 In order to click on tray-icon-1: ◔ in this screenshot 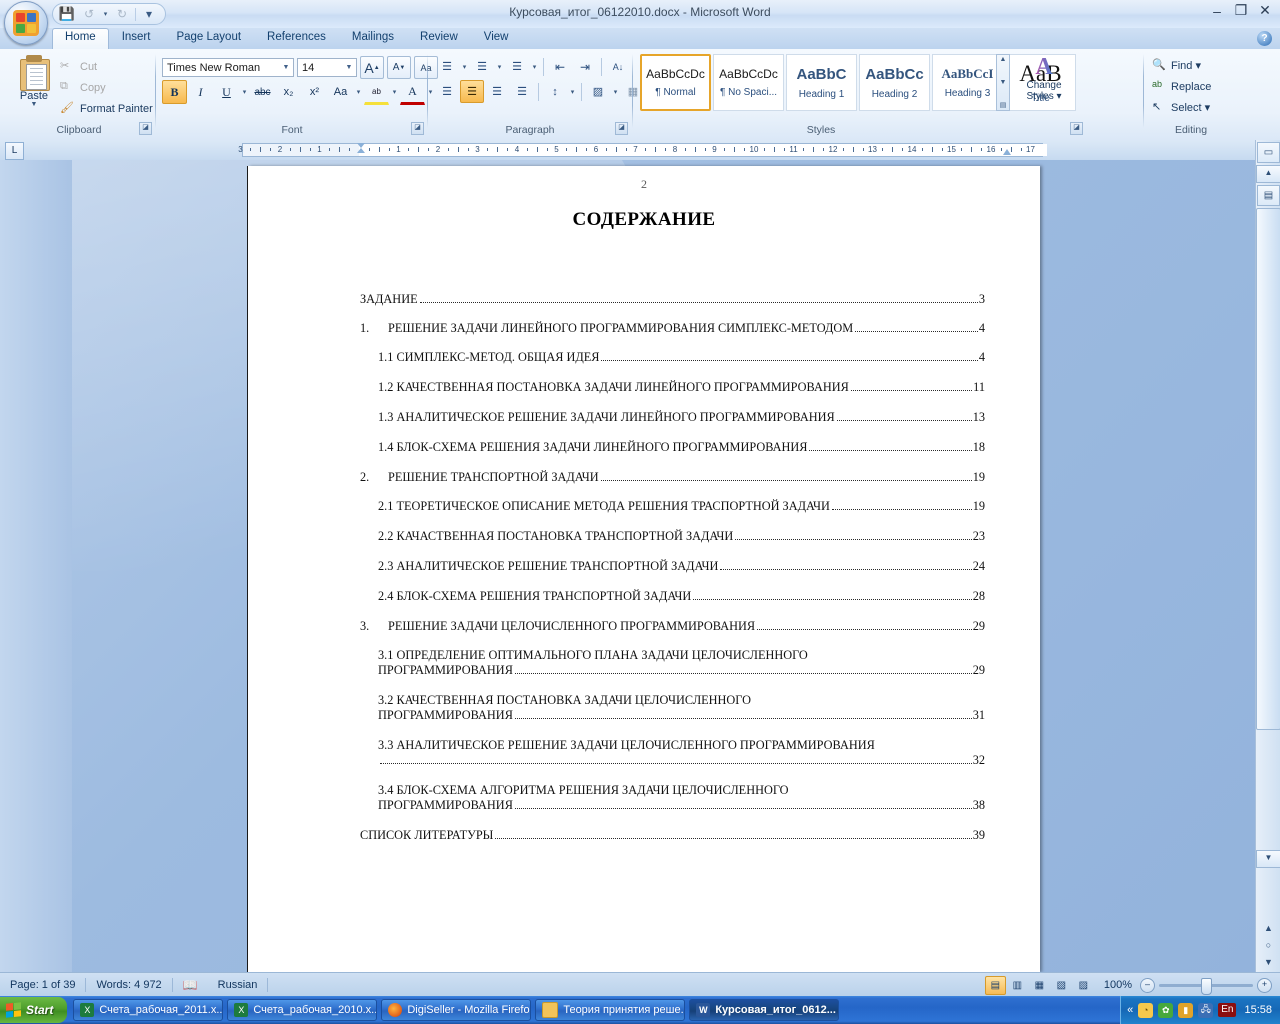, I will do `click(1146, 1010)`.